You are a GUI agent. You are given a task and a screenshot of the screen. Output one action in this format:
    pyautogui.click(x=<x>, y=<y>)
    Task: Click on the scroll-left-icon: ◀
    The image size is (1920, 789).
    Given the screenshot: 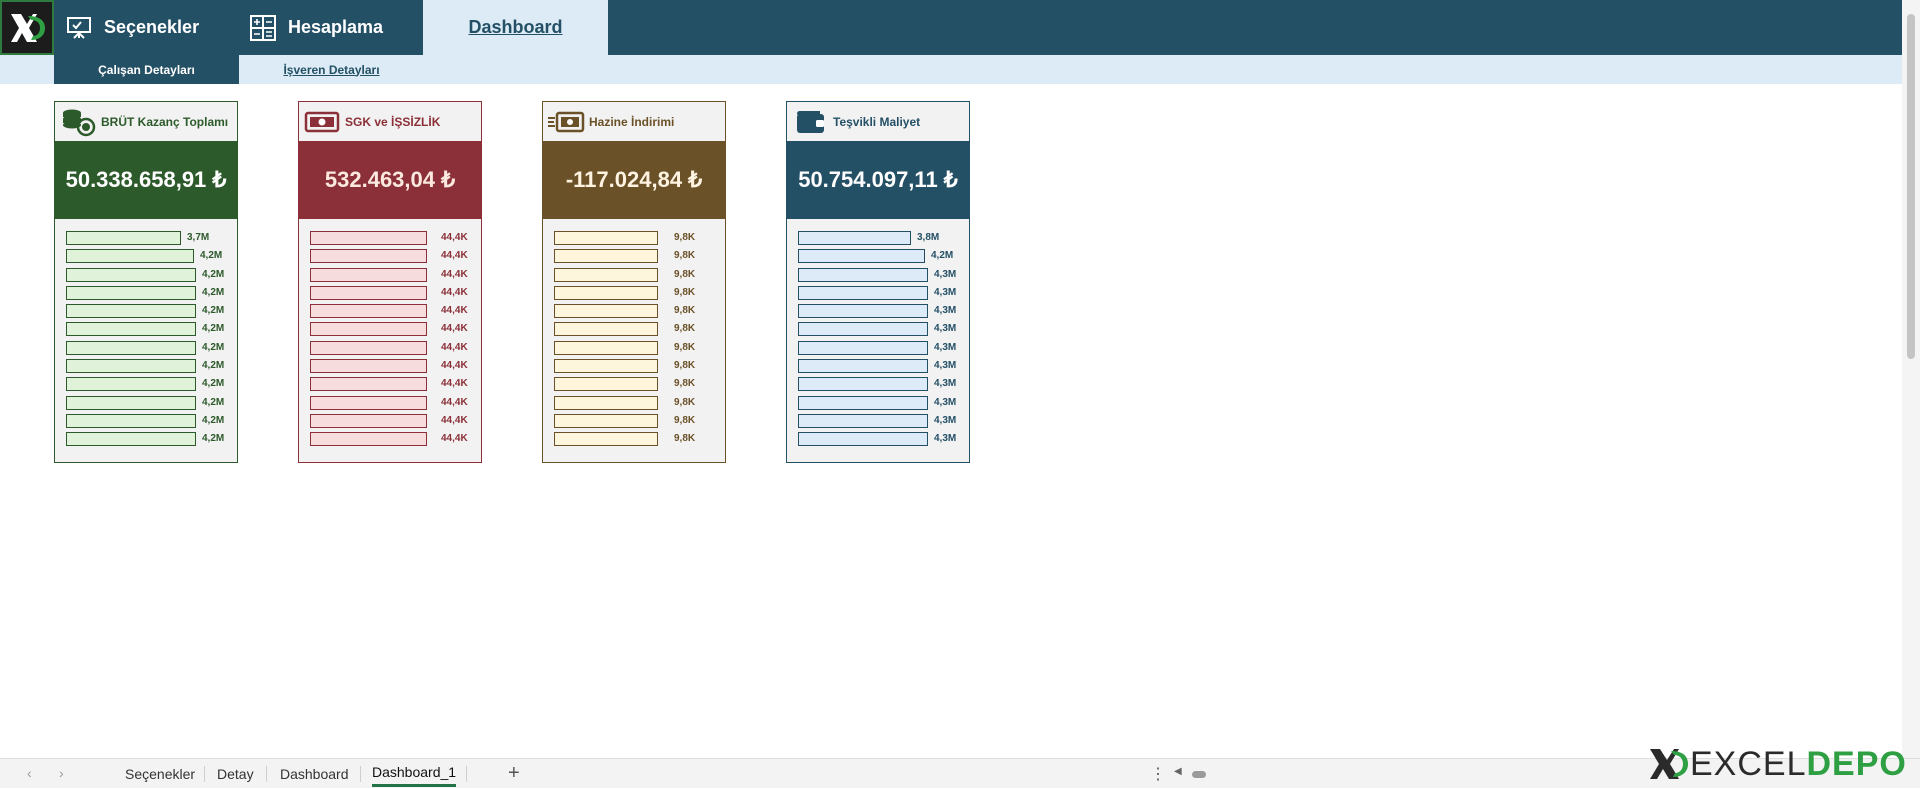 What is the action you would take?
    pyautogui.click(x=1178, y=771)
    